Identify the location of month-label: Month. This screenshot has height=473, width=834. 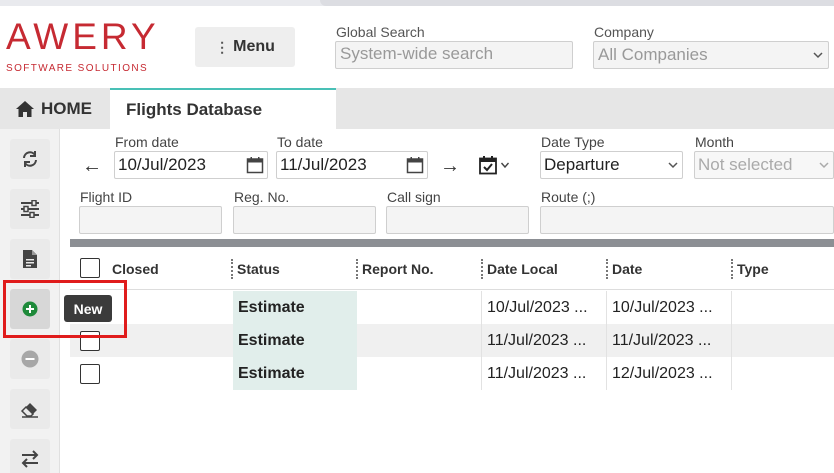
(714, 142).